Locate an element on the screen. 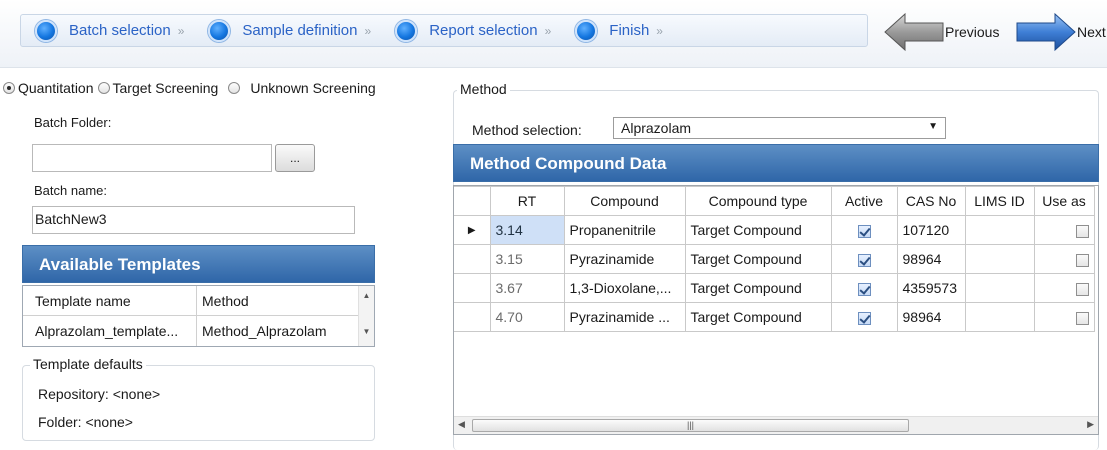  batch-folder-field is located at coordinates (152, 158).